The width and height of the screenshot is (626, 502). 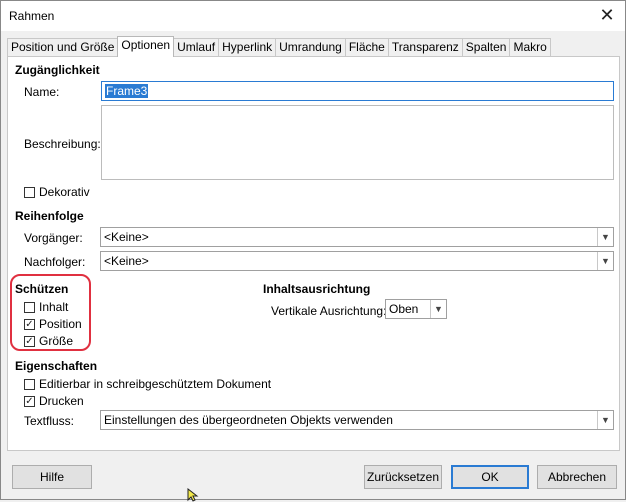 I want to click on tab-columns: Spalten, so click(x=486, y=47).